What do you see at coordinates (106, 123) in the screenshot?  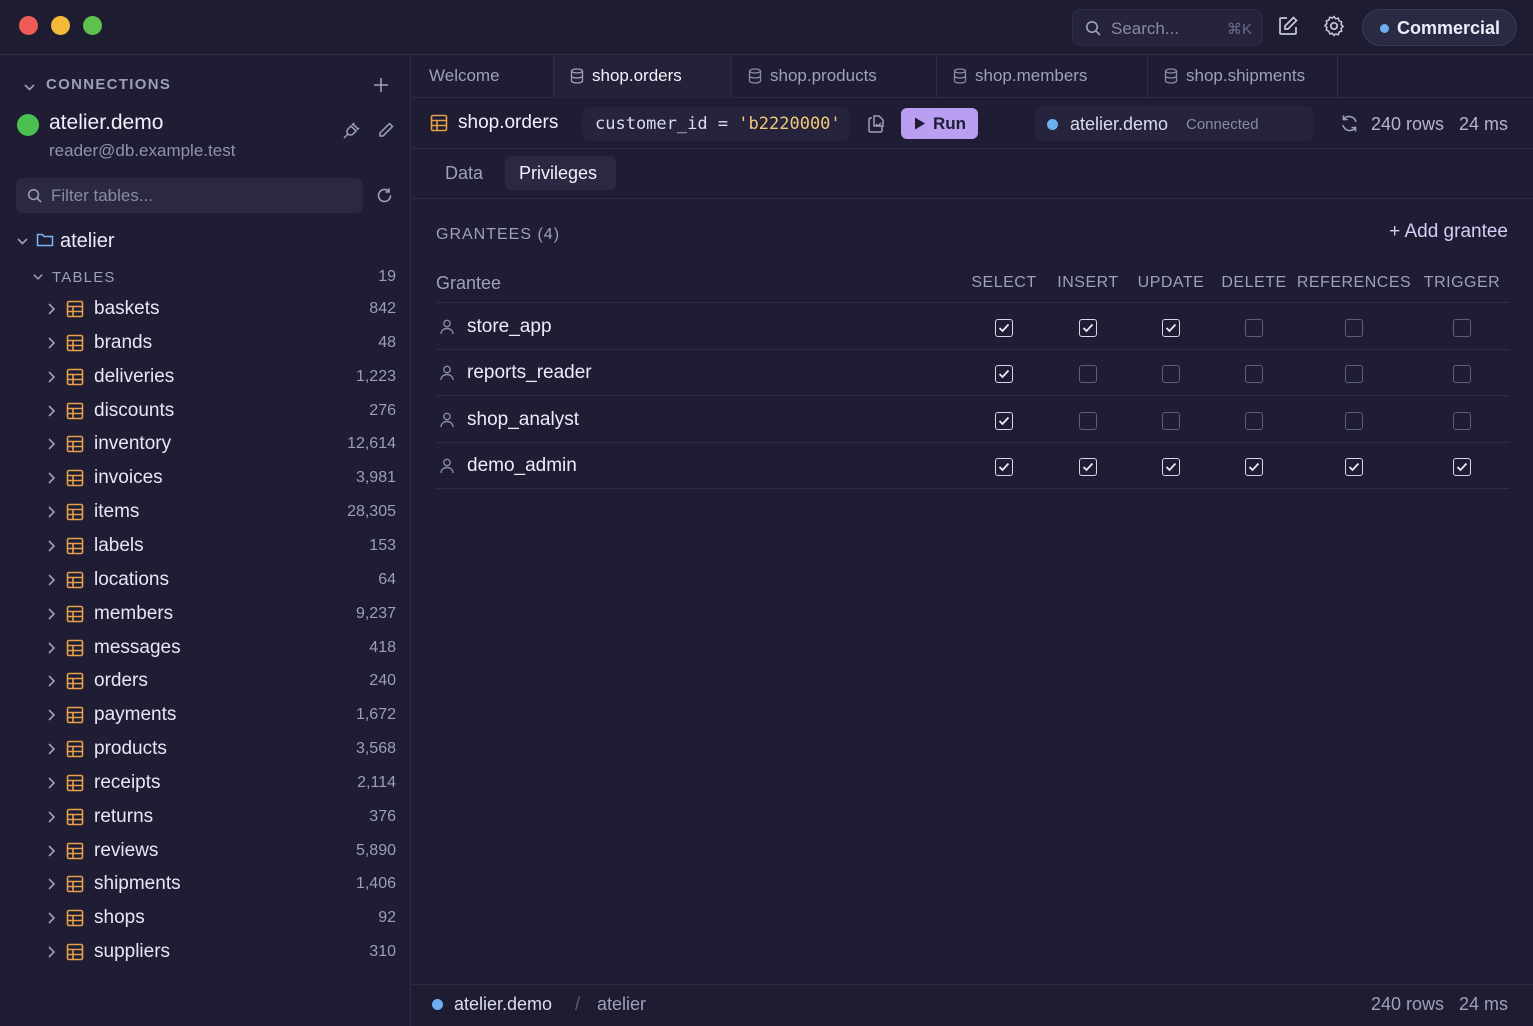 I see `connection-name: atelier.demo` at bounding box center [106, 123].